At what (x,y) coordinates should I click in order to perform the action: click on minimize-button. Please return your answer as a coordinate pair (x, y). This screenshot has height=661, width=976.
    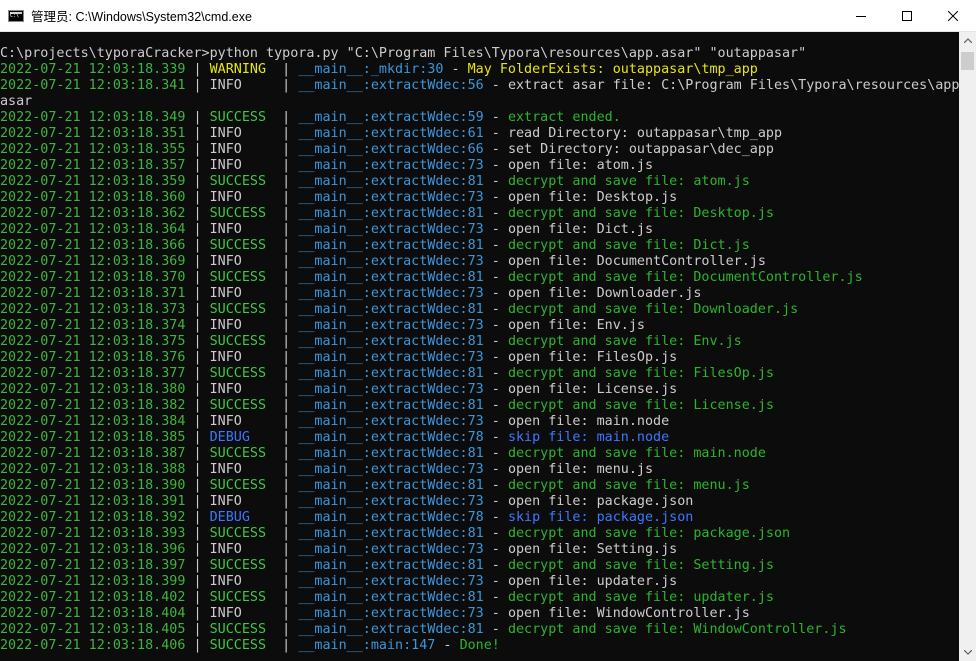
    Looking at the image, I should click on (861, 16).